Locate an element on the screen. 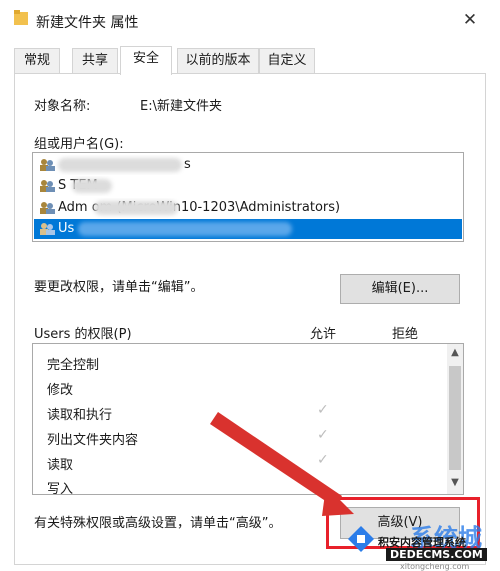  permissions-scrollbar: ▲ ▼ is located at coordinates (455, 419).